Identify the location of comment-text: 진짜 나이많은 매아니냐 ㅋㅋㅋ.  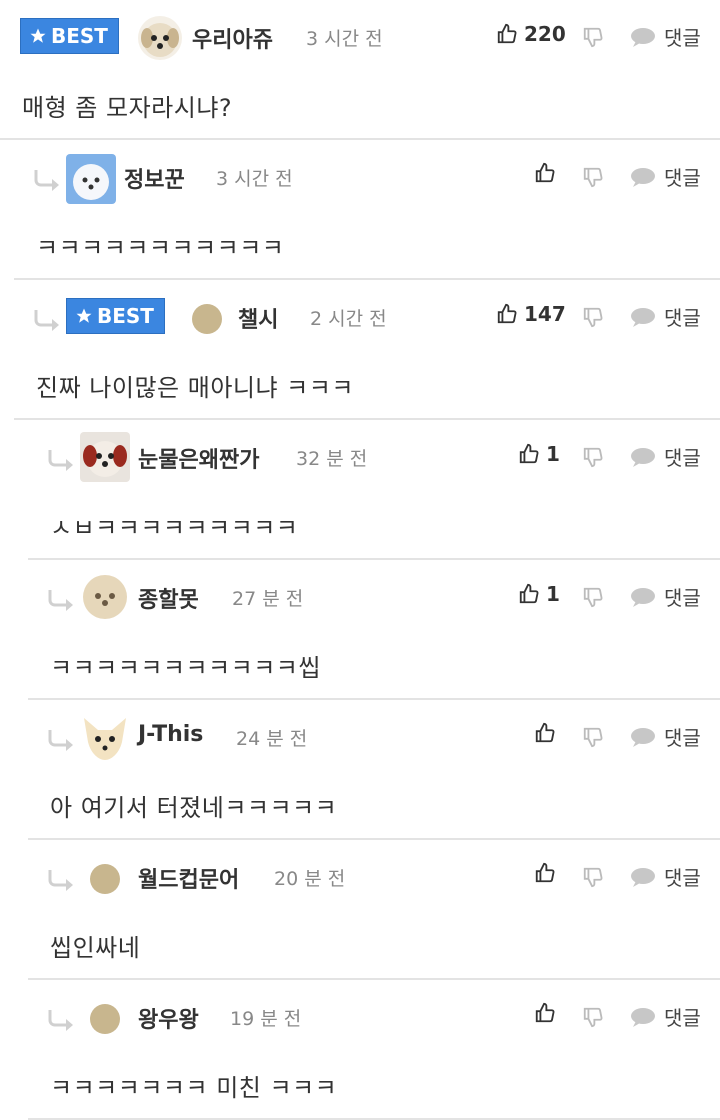
(195, 388).